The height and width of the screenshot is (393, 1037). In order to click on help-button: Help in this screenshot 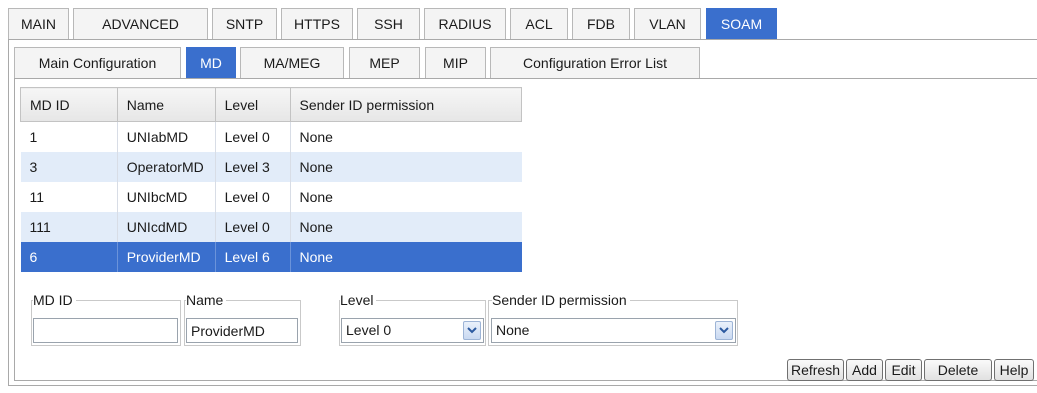, I will do `click(1014, 370)`.